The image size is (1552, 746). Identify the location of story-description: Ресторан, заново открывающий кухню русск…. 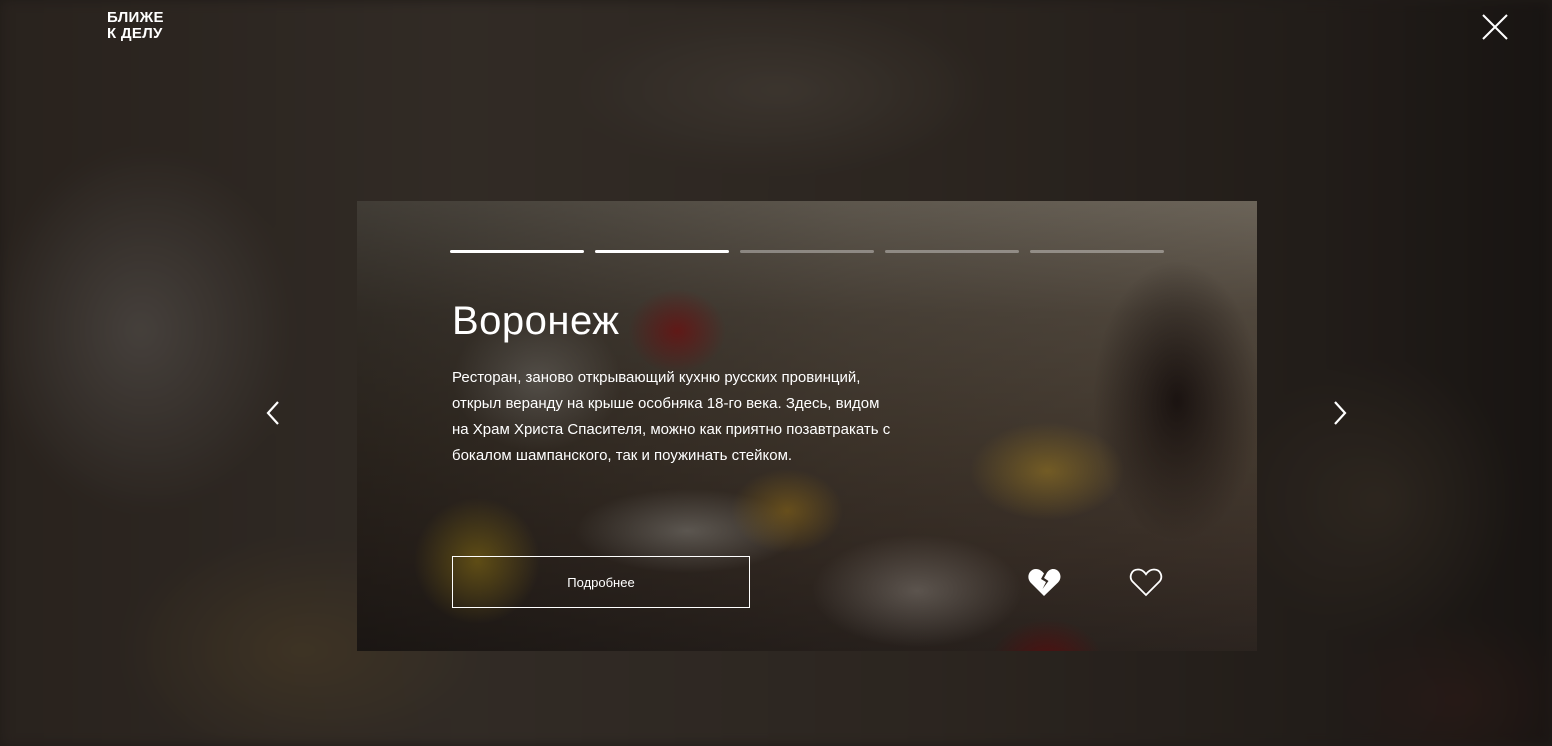
(671, 416).